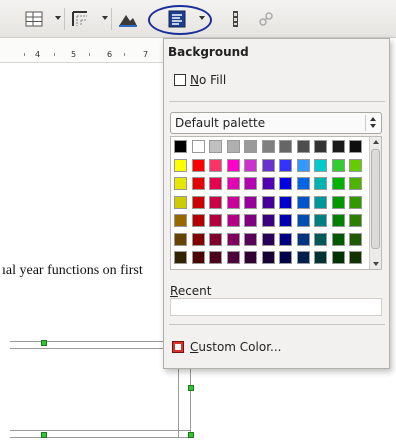 This screenshot has width=396, height=445. Describe the element at coordinates (266, 19) in the screenshot. I see `link-icon` at that location.